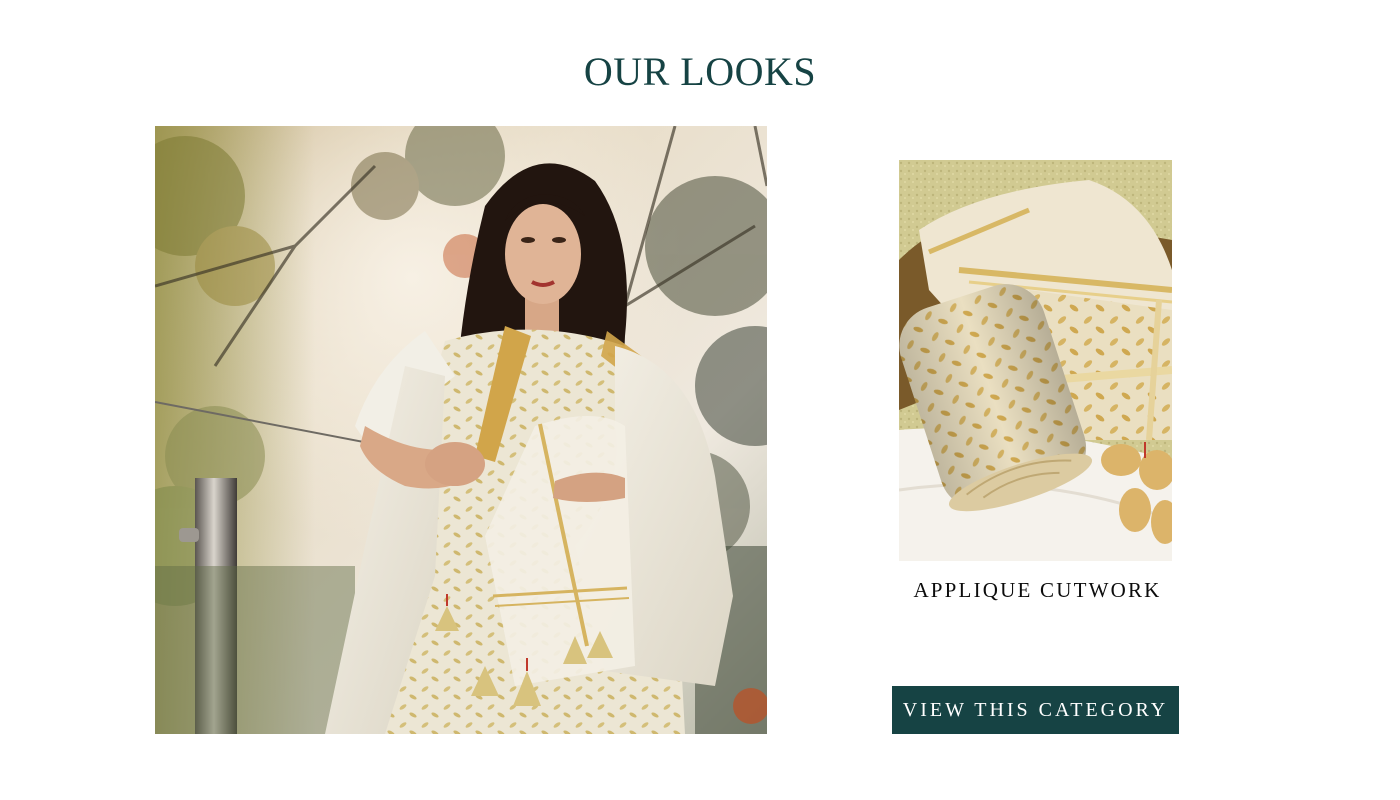 This screenshot has width=1400, height=800. What do you see at coordinates (700, 71) in the screenshot?
I see `section-title: OUR LOOKS` at bounding box center [700, 71].